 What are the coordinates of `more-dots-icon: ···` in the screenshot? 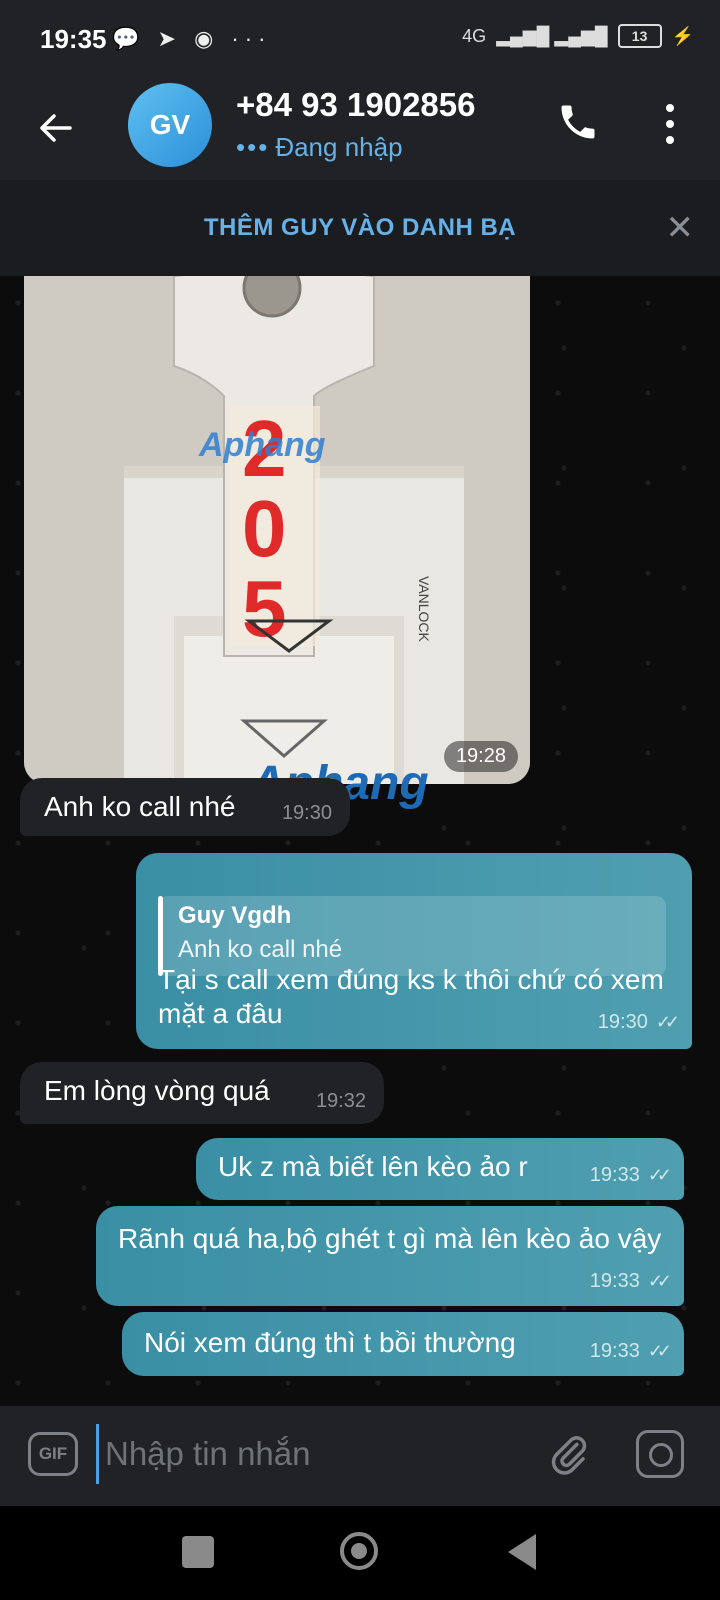 It's located at (251, 38).